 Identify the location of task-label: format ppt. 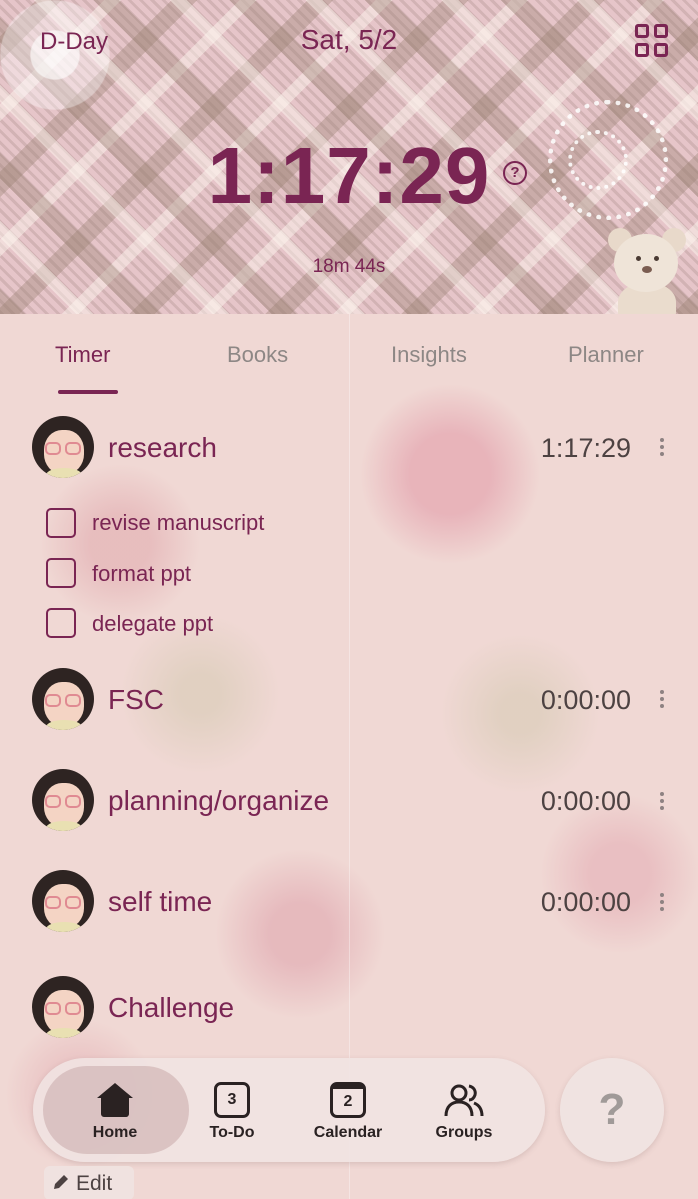
(142, 573).